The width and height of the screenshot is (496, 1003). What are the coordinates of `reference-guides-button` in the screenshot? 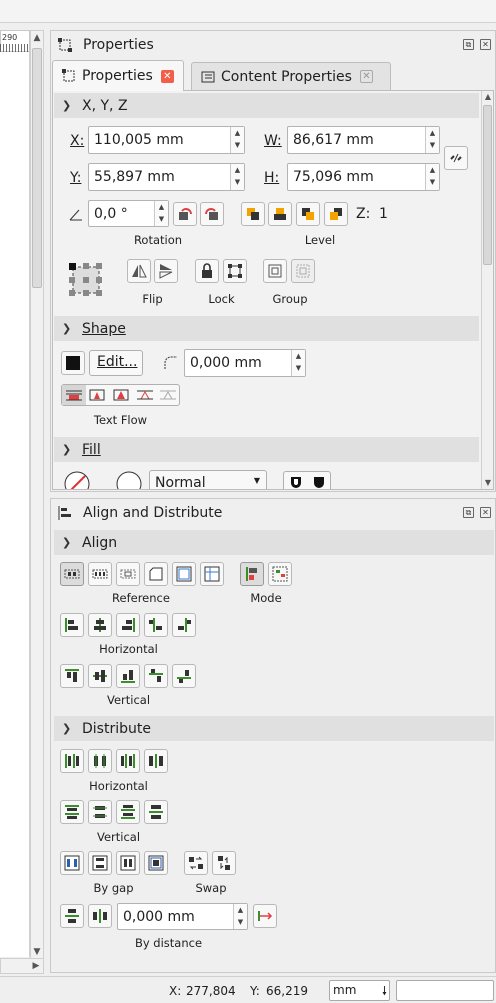 It's located at (212, 574).